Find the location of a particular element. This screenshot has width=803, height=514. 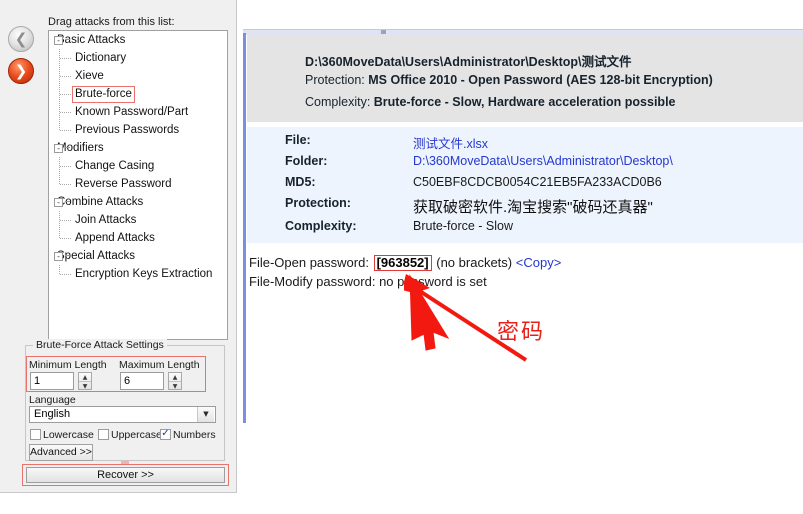

tree-item-label: Xieve is located at coordinates (89, 76).